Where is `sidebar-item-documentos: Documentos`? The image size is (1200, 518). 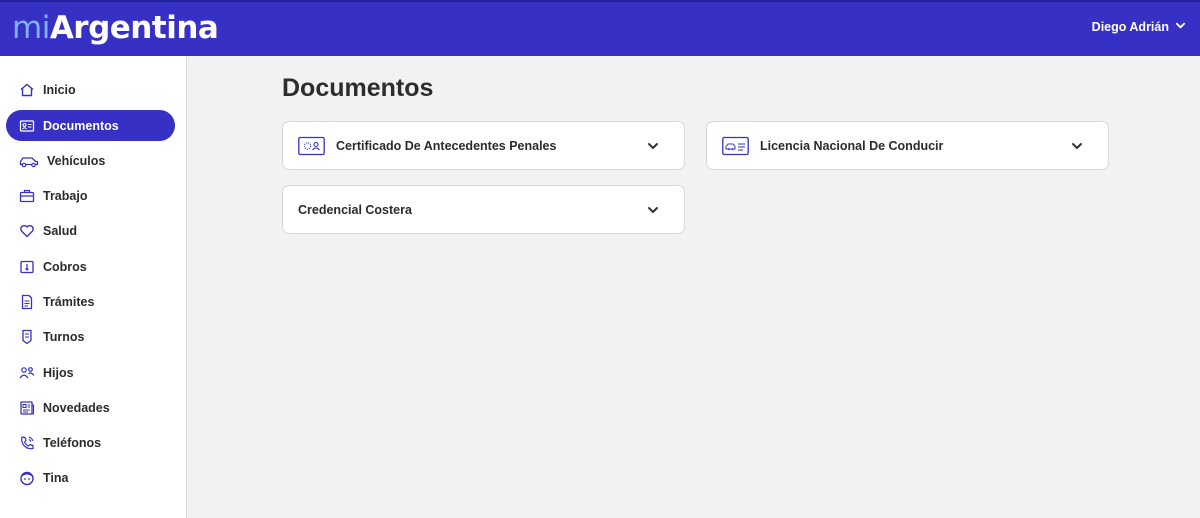
sidebar-item-documentos: Documentos is located at coordinates (90, 125).